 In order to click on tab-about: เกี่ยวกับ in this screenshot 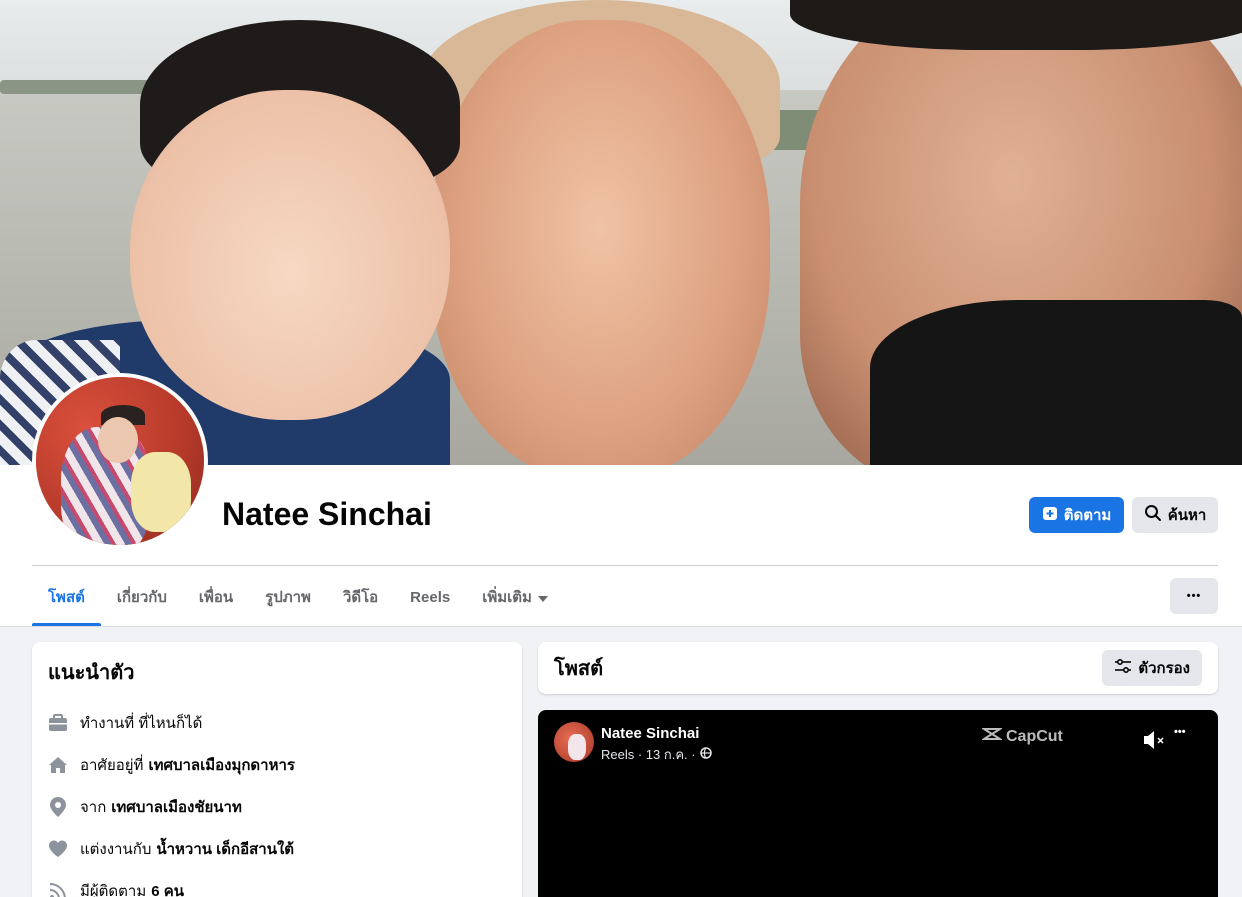, I will do `click(142, 597)`.